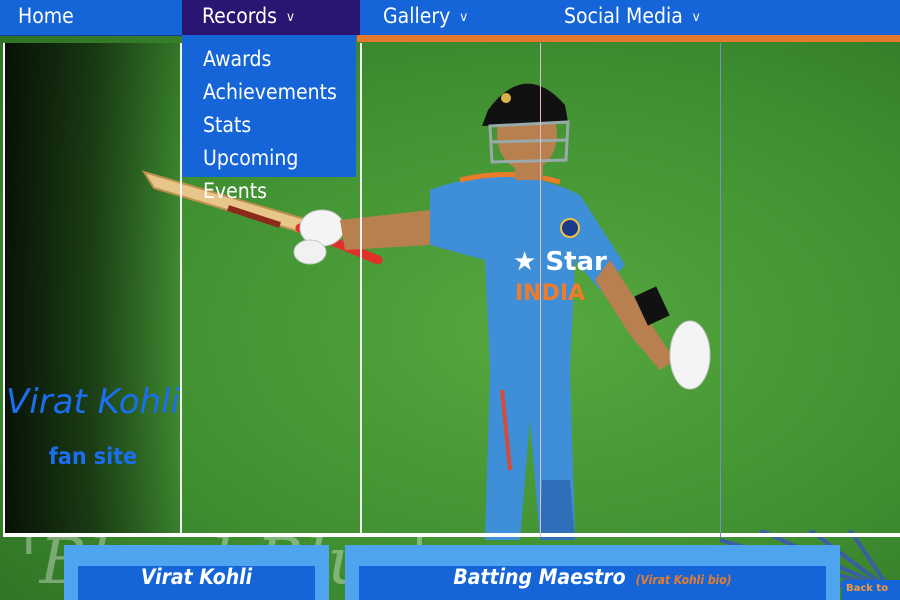  Describe the element at coordinates (871, 590) in the screenshot. I see `back-to-link: Back to` at that location.